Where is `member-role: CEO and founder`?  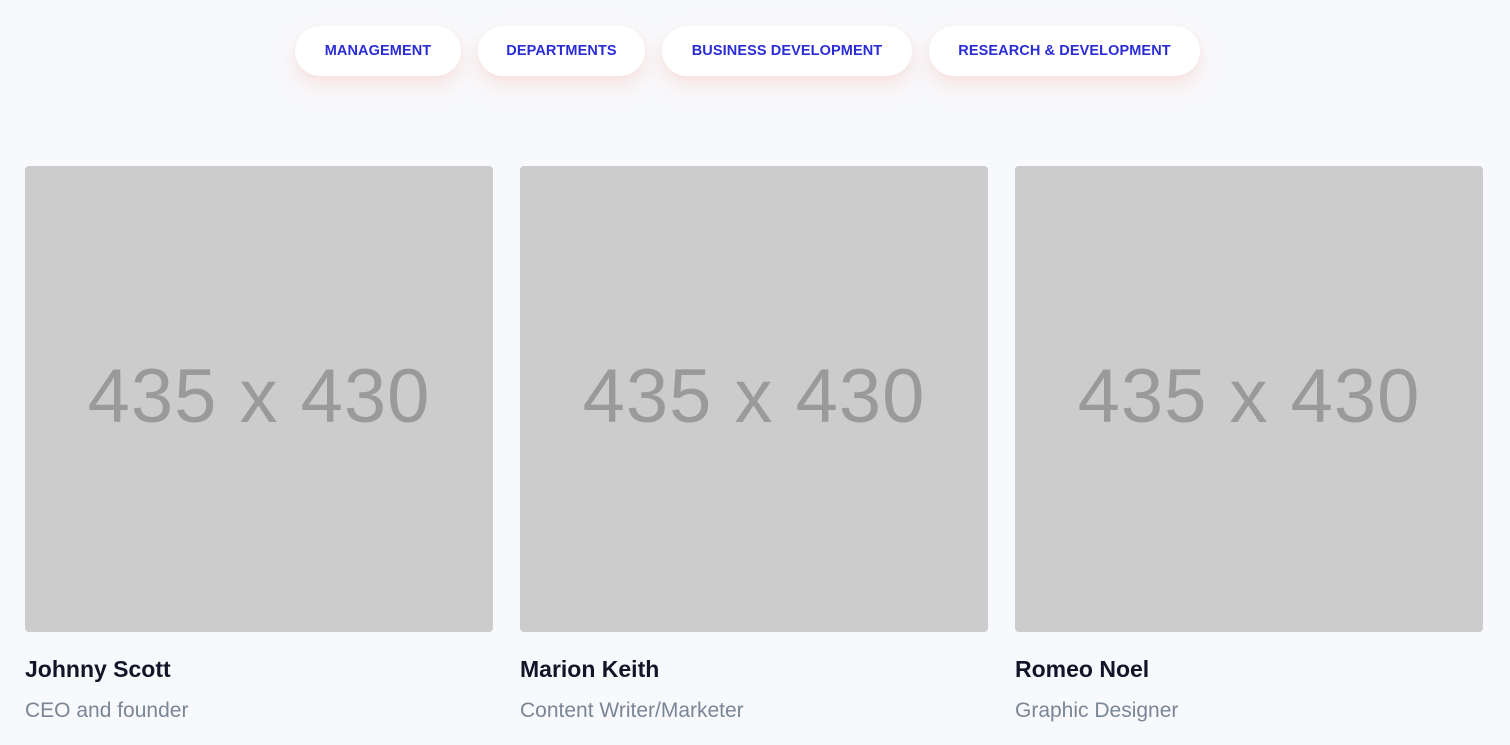
member-role: CEO and founder is located at coordinates (107, 710).